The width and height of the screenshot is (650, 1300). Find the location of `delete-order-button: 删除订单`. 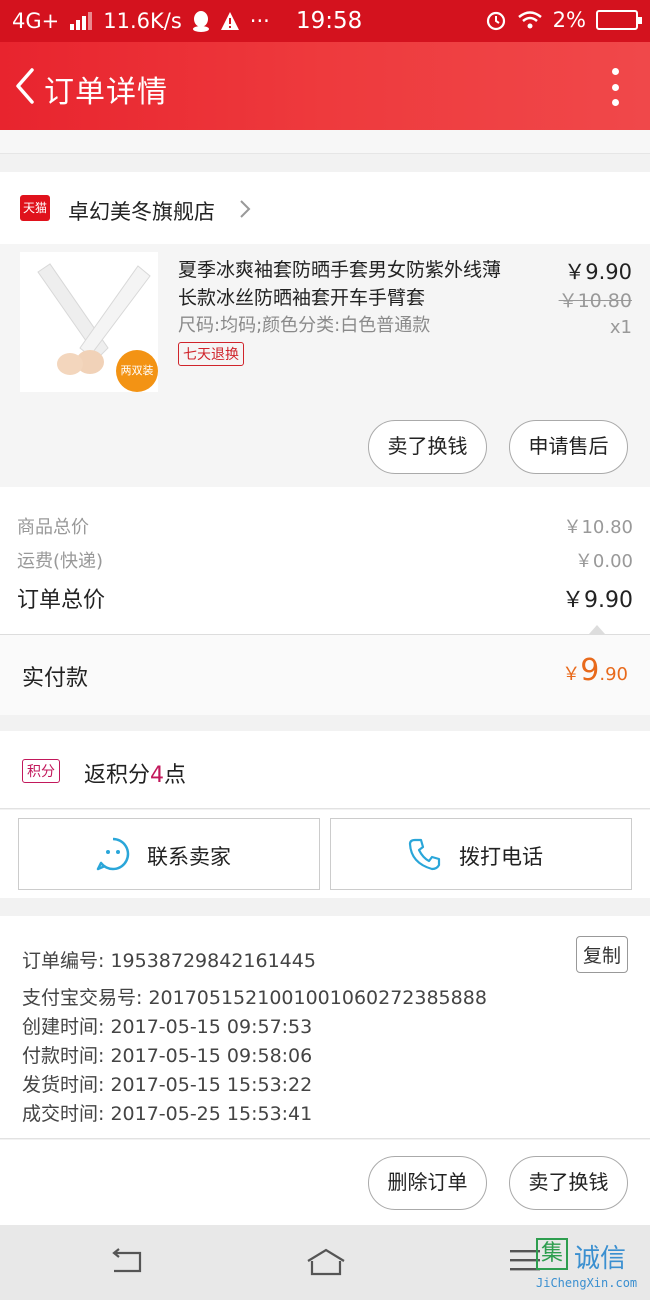

delete-order-button: 删除订单 is located at coordinates (427, 1183).